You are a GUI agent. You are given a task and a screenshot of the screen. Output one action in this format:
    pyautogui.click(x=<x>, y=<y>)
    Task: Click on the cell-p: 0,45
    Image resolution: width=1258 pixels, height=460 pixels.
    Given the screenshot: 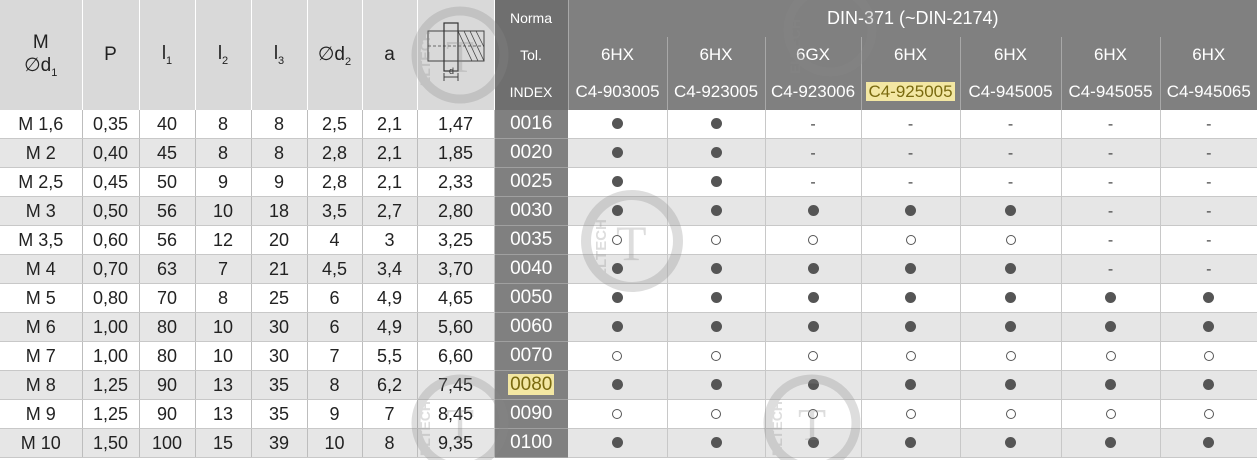 What is the action you would take?
    pyautogui.click(x=111, y=182)
    